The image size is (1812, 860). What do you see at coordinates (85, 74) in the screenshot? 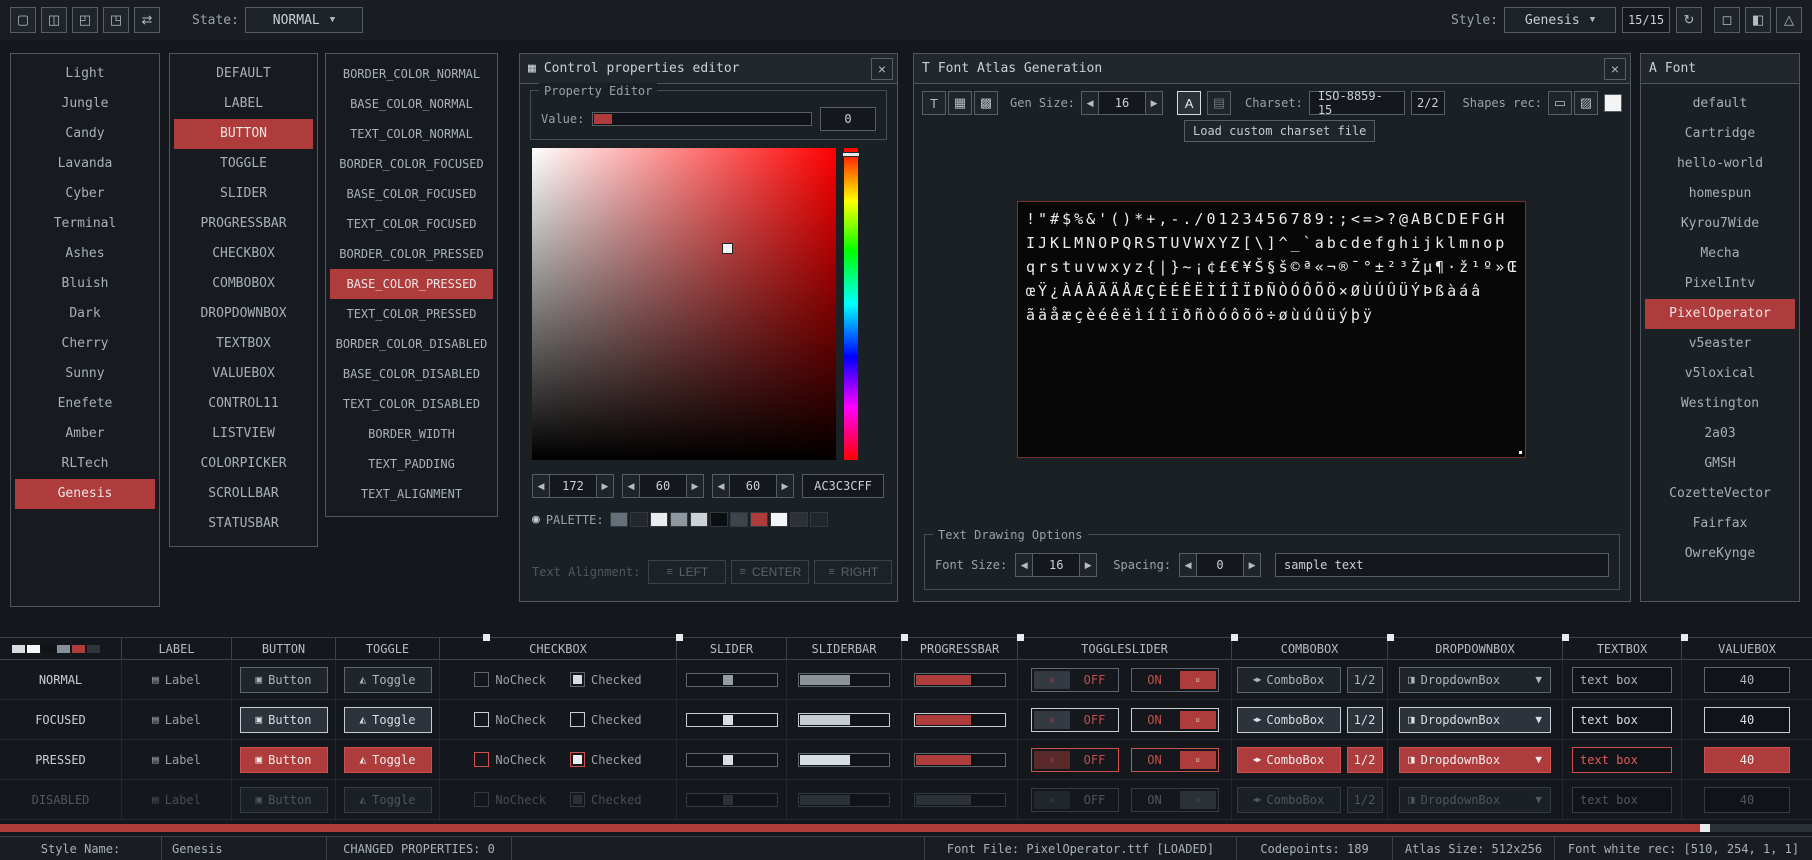
I see `style-item: Light` at bounding box center [85, 74].